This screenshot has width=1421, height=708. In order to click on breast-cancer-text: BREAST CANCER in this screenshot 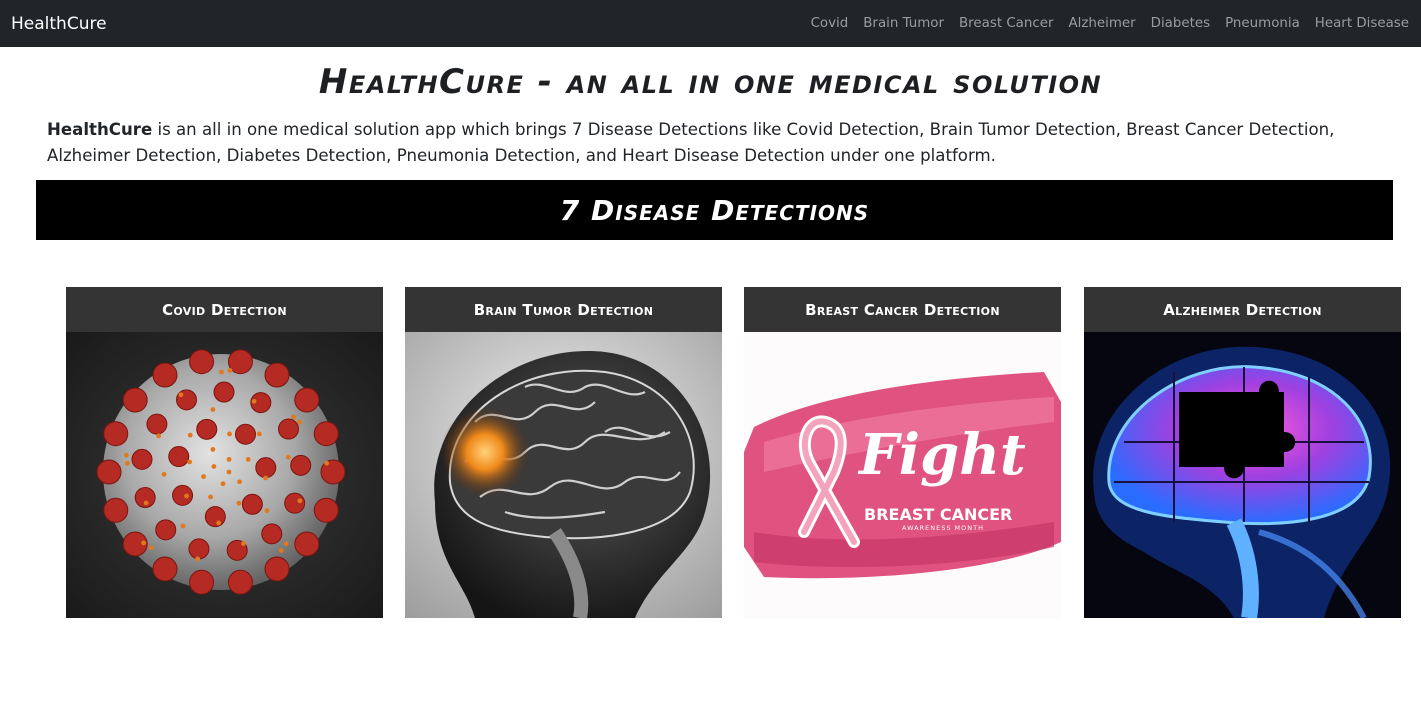, I will do `click(938, 514)`.